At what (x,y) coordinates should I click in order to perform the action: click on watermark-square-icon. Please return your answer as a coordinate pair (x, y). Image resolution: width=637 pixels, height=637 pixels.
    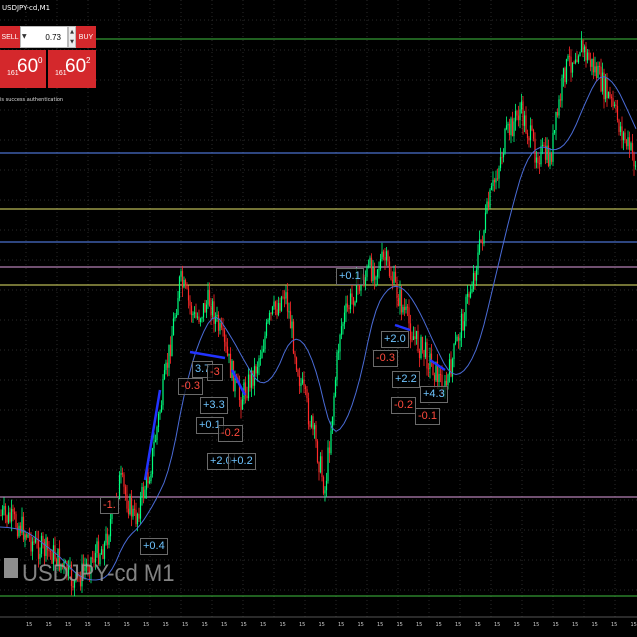
    Looking at the image, I should click on (11, 568).